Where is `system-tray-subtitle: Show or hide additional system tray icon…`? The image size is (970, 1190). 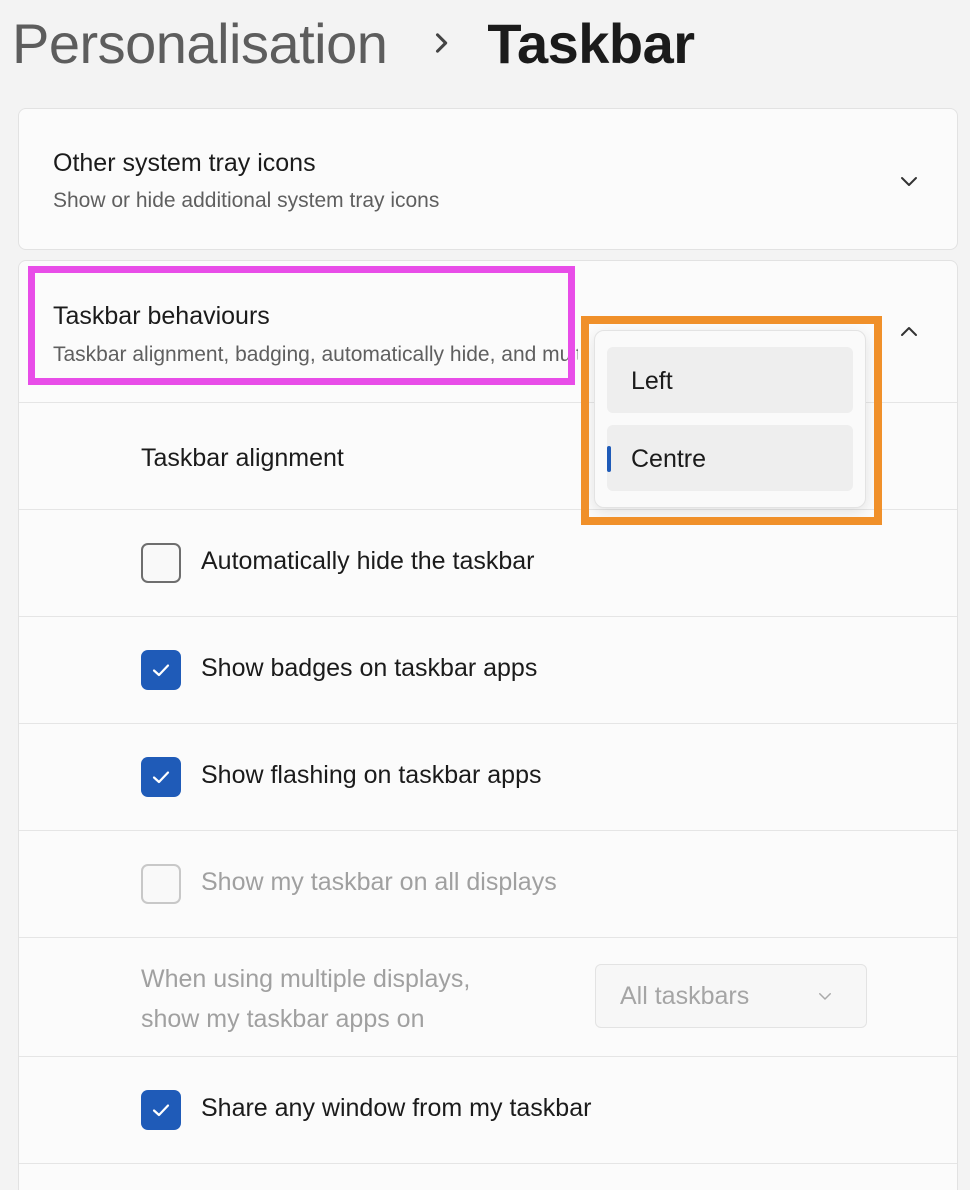 system-tray-subtitle: Show or hide additional system tray icon… is located at coordinates (246, 200).